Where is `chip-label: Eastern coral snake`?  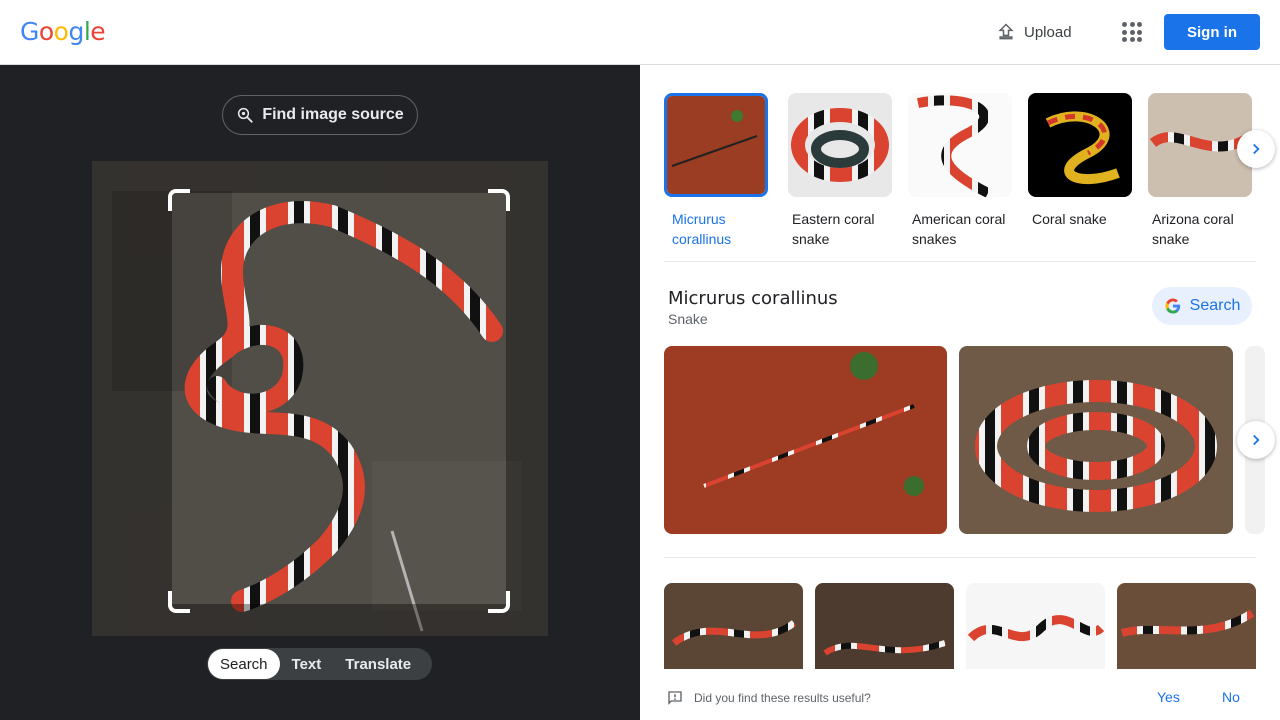
chip-label: Eastern coral snake is located at coordinates (833, 229).